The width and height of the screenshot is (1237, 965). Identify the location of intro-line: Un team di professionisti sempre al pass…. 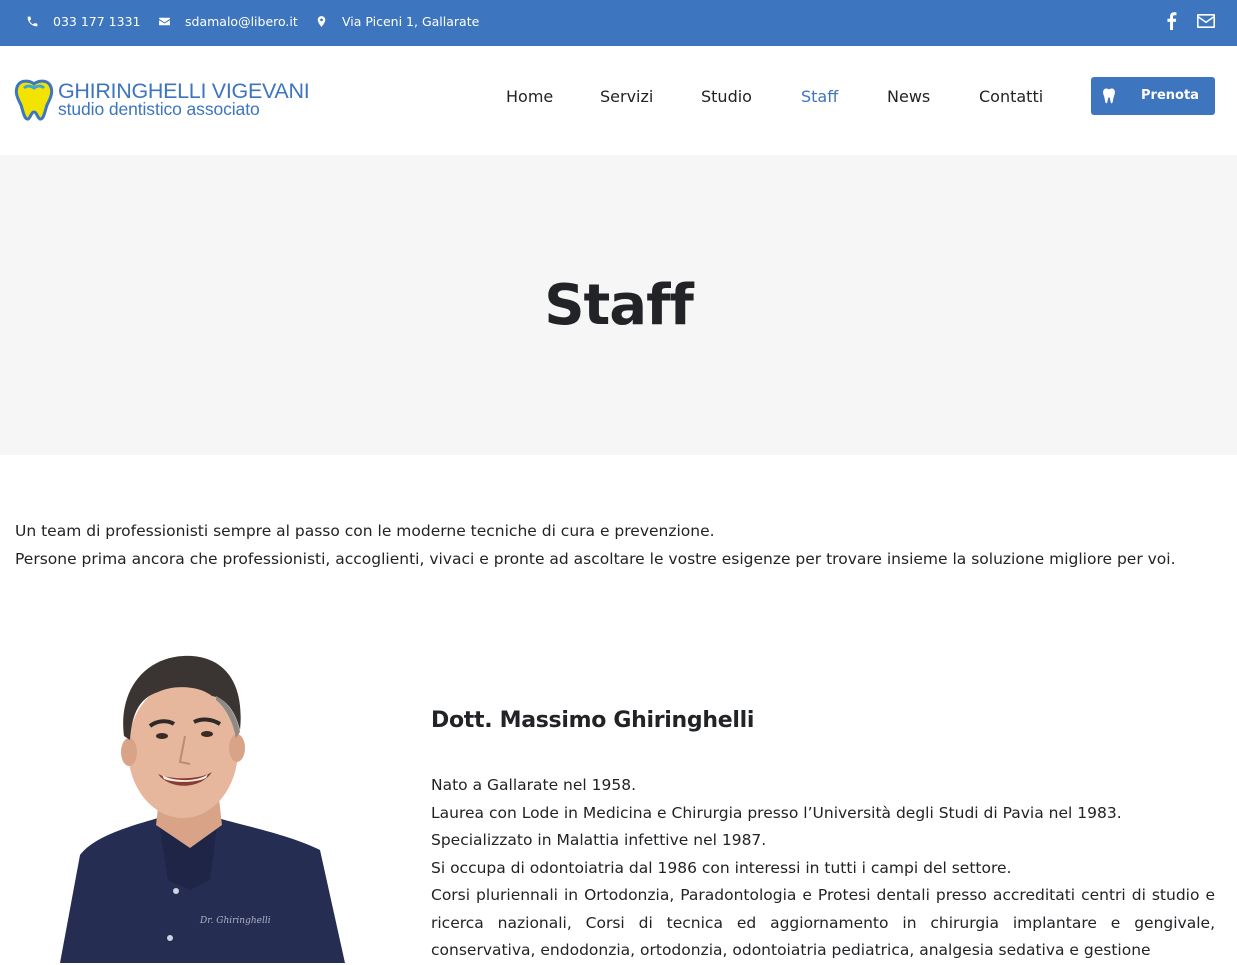
(365, 531).